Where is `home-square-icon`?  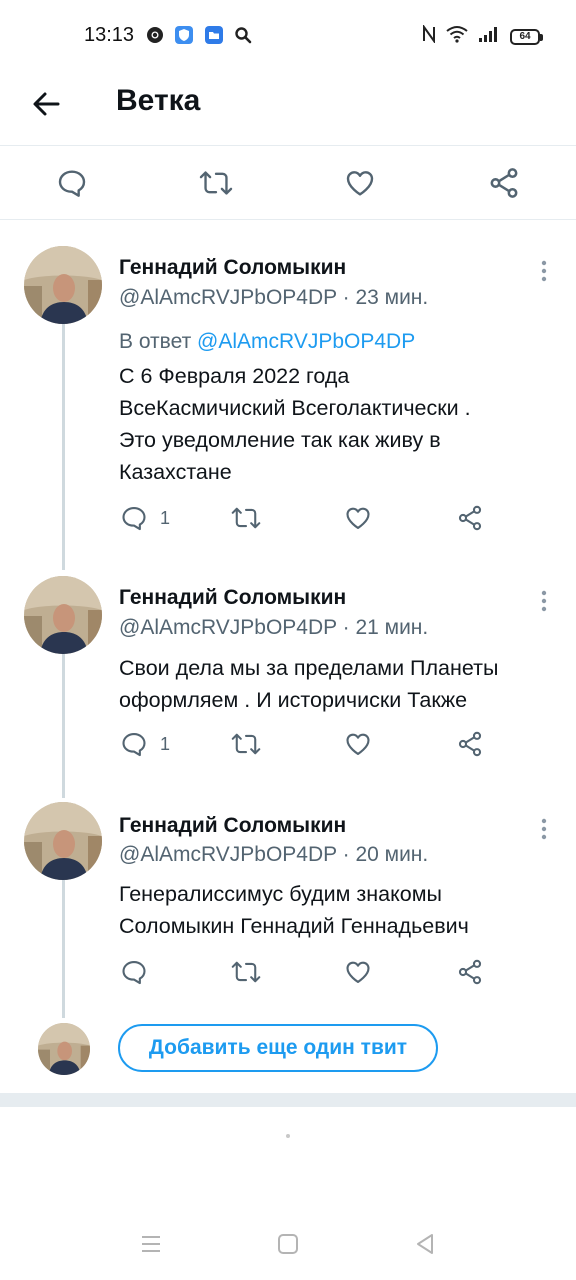
home-square-icon is located at coordinates (288, 1244).